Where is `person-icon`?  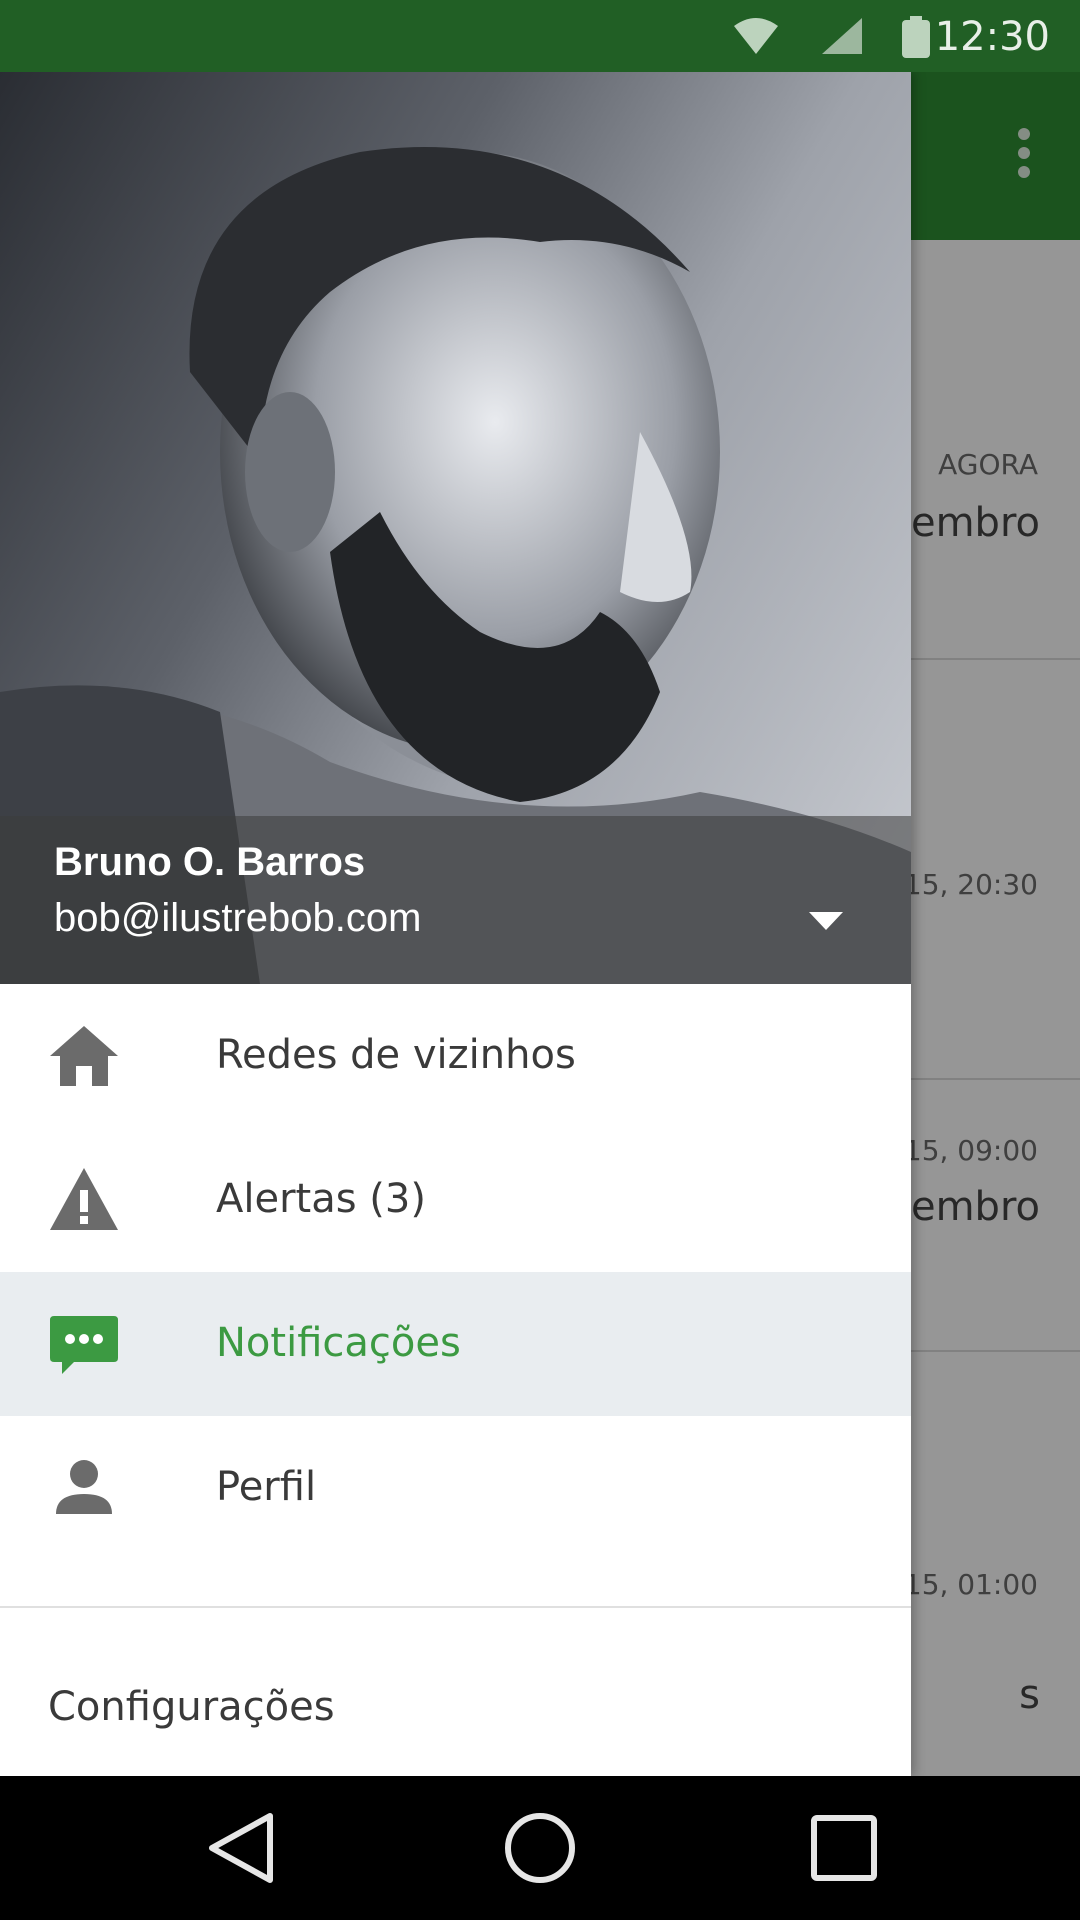 person-icon is located at coordinates (84, 1488).